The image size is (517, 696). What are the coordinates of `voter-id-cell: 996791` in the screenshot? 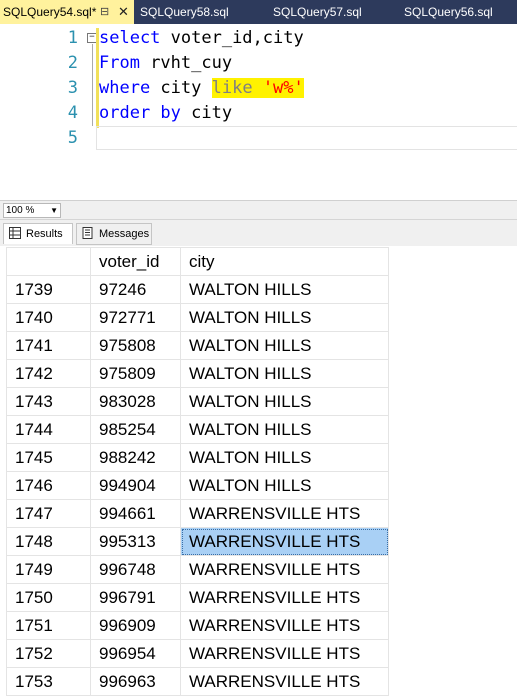 It's located at (135, 597).